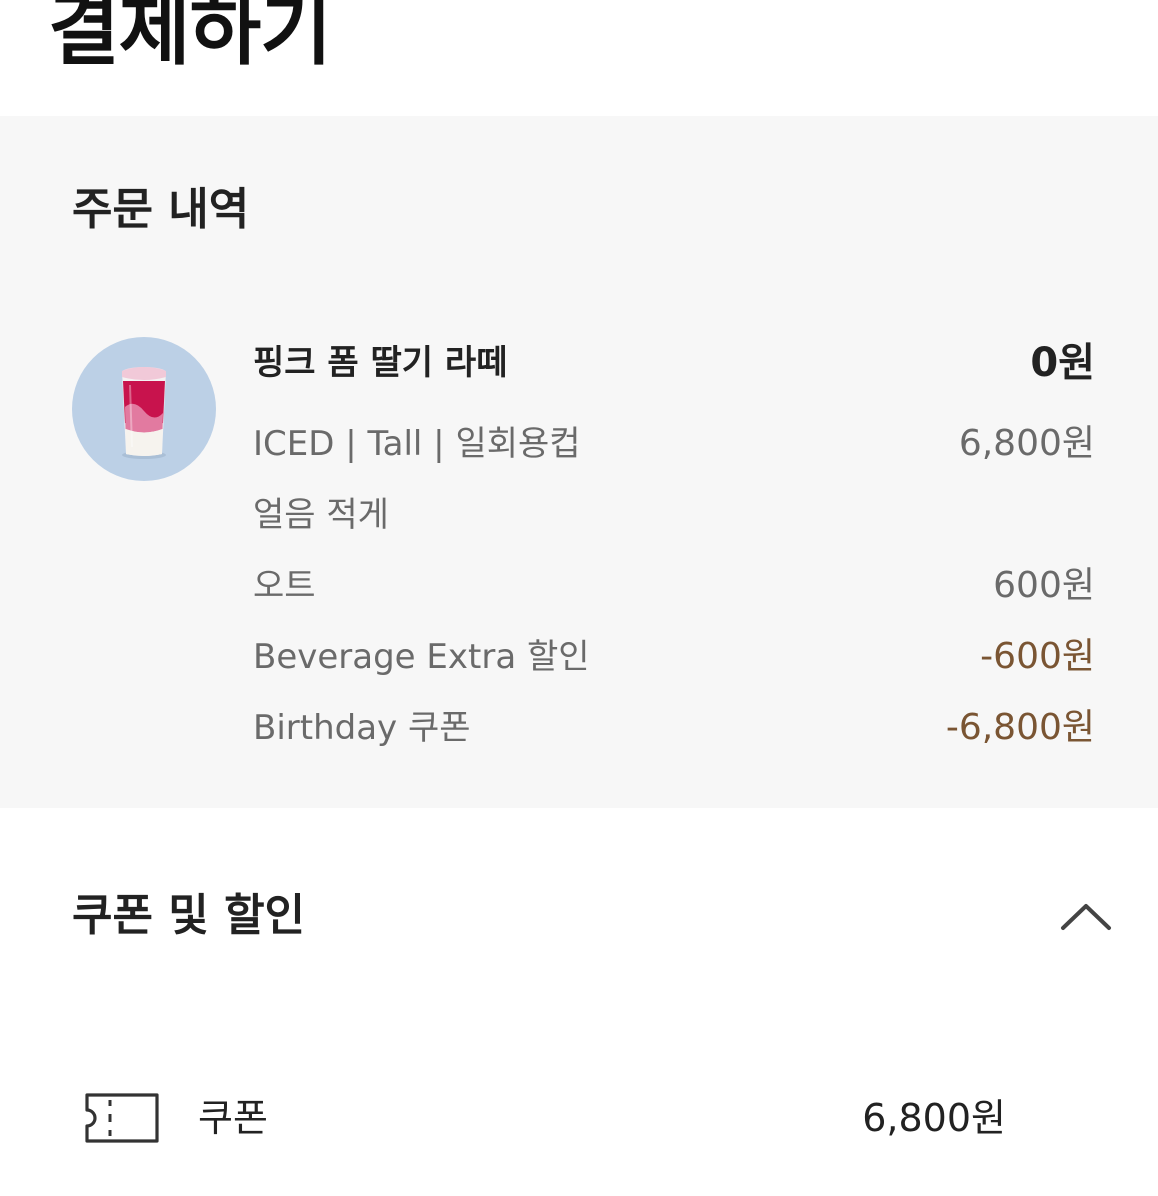 This screenshot has height=1196, width=1158. Describe the element at coordinates (233, 1118) in the screenshot. I see `coupon-label: 쿠폰` at that location.